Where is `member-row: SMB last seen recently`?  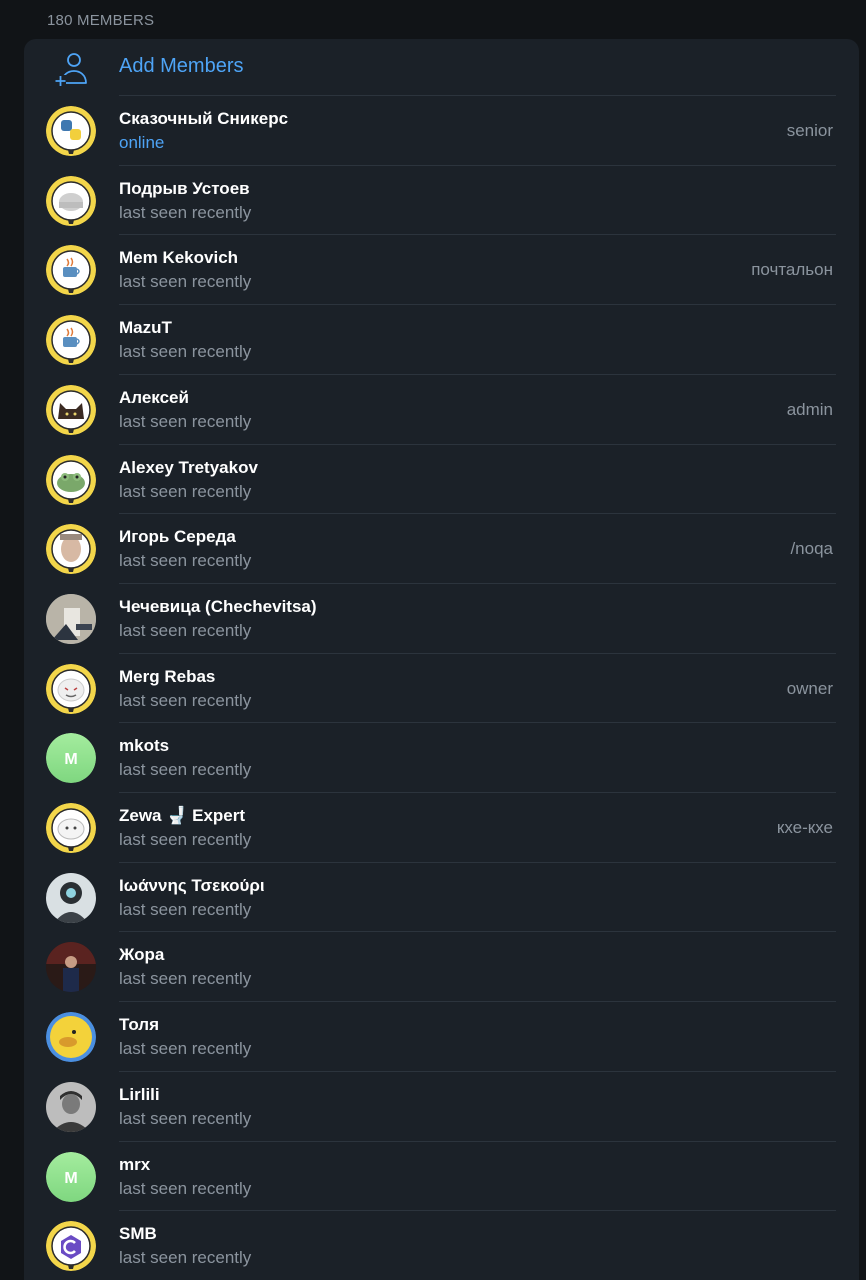 member-row: SMB last seen recently is located at coordinates (441, 1245).